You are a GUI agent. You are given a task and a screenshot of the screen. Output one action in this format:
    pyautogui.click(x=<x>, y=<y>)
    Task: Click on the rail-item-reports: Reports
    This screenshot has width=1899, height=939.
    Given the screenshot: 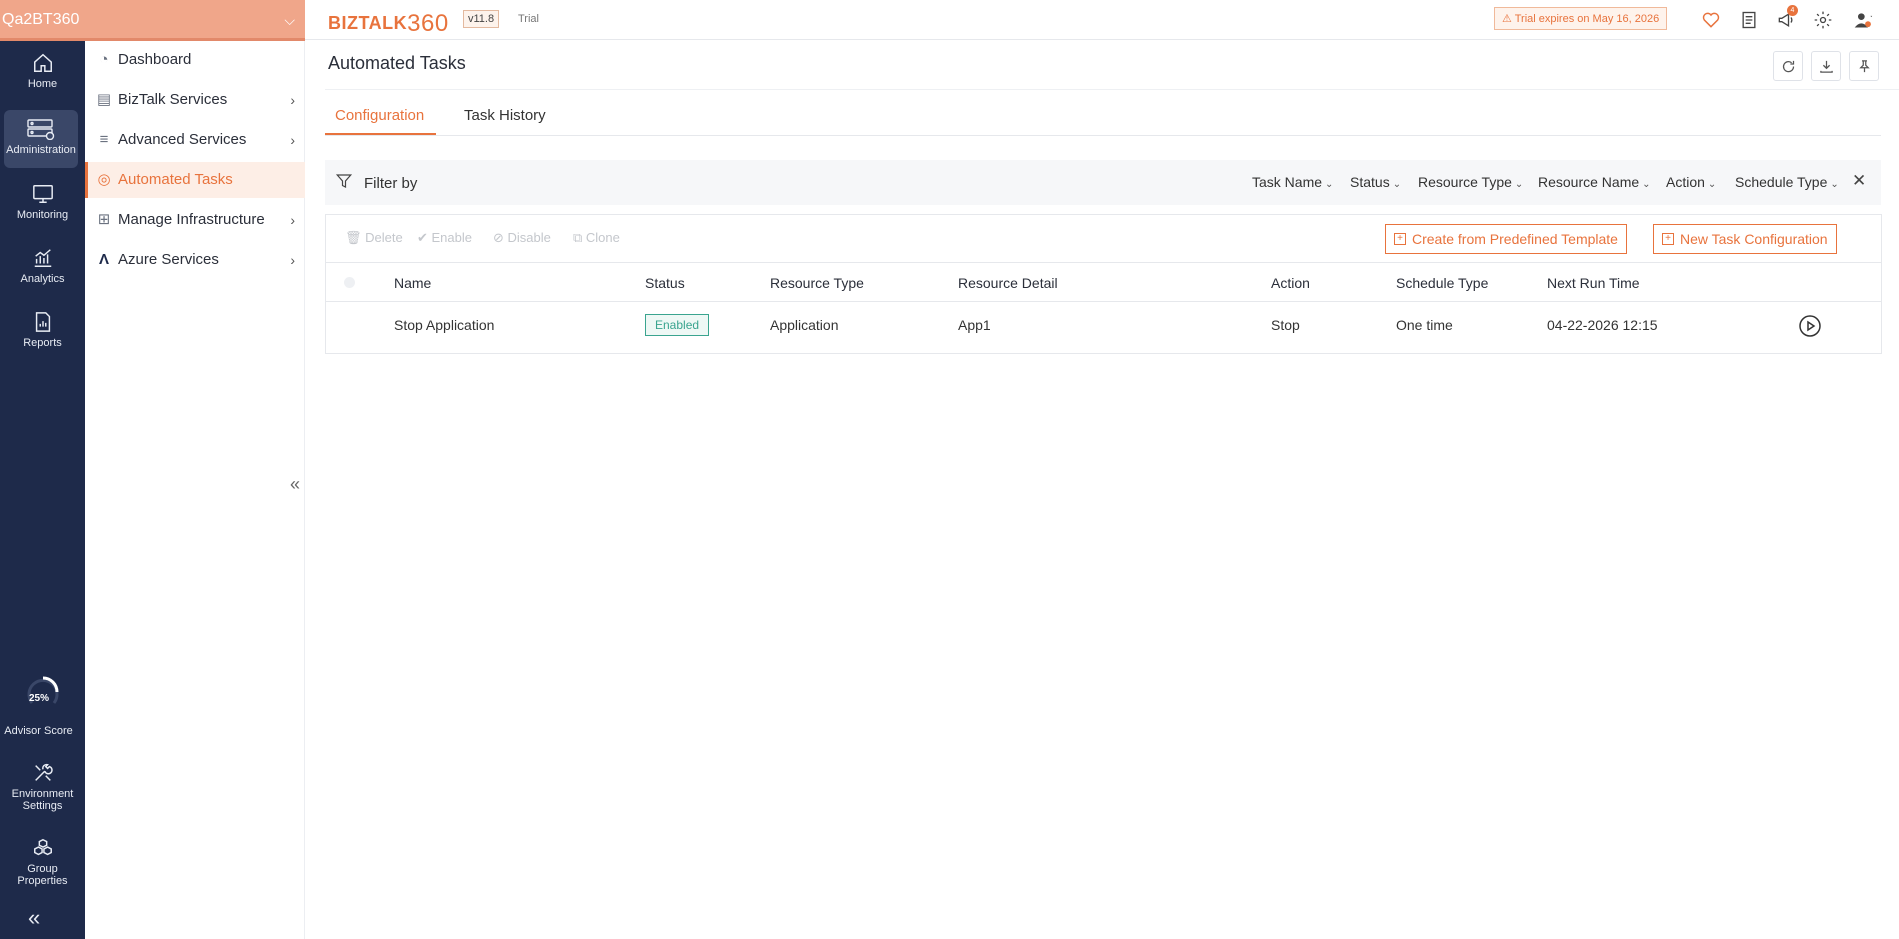 What is the action you would take?
    pyautogui.click(x=42, y=330)
    